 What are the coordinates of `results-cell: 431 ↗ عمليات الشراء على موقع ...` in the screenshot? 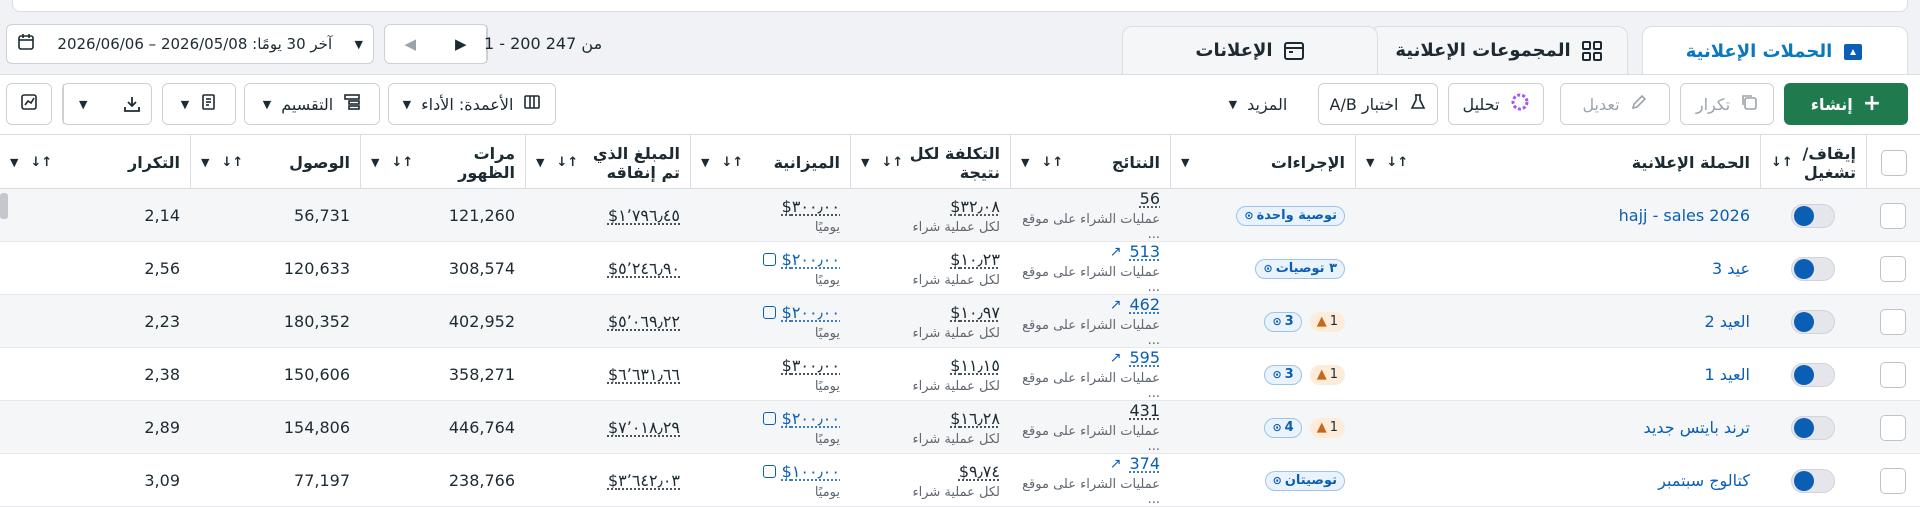 It's located at (1090, 427).